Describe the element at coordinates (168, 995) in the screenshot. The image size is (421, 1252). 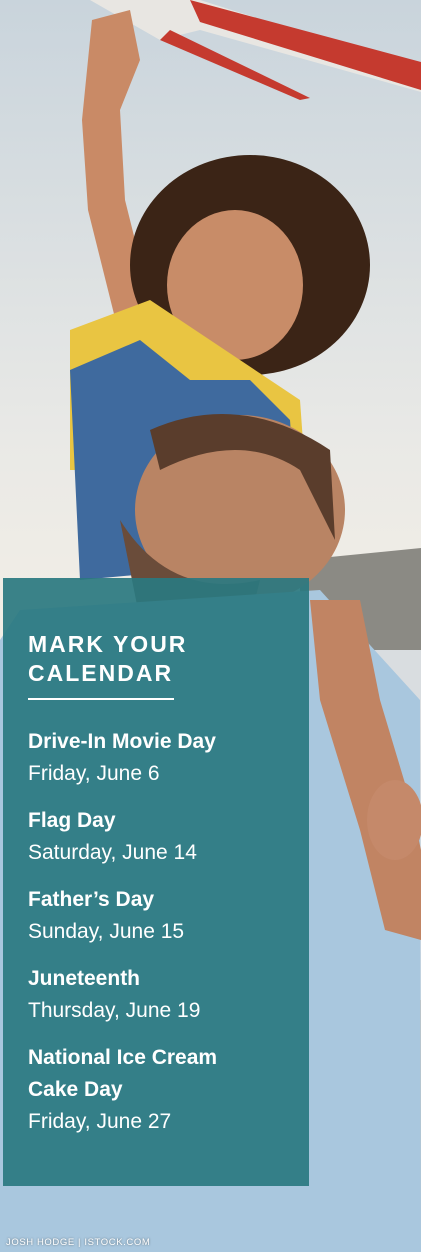
I see `calendar-event: Juneteenth Thursday, June 19` at that location.